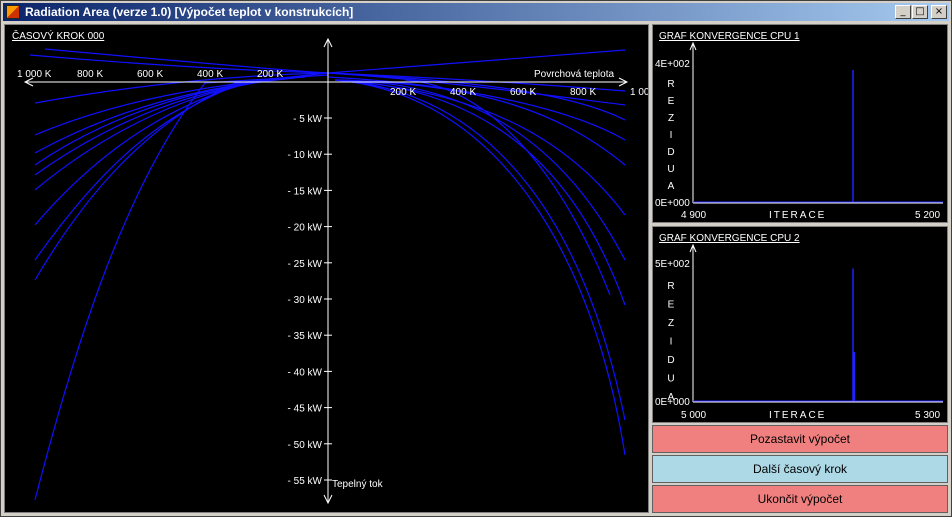 Image resolution: width=952 pixels, height=517 pixels. Describe the element at coordinates (927, 415) in the screenshot. I see `cpu2-x-max-label: 5 300` at that location.